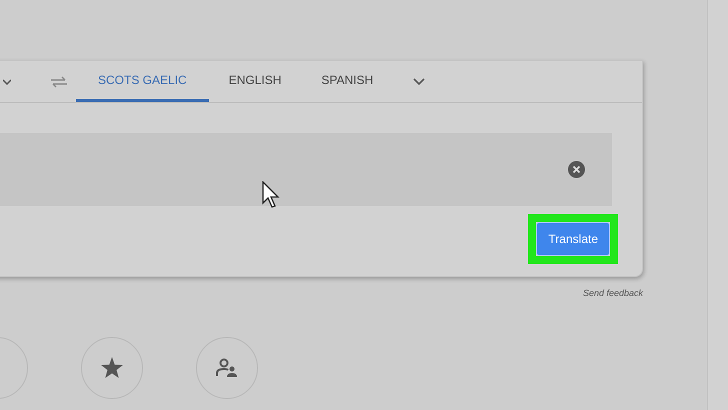 Image resolution: width=728 pixels, height=410 pixels. What do you see at coordinates (255, 81) in the screenshot?
I see `language-tab: ENGLISH` at bounding box center [255, 81].